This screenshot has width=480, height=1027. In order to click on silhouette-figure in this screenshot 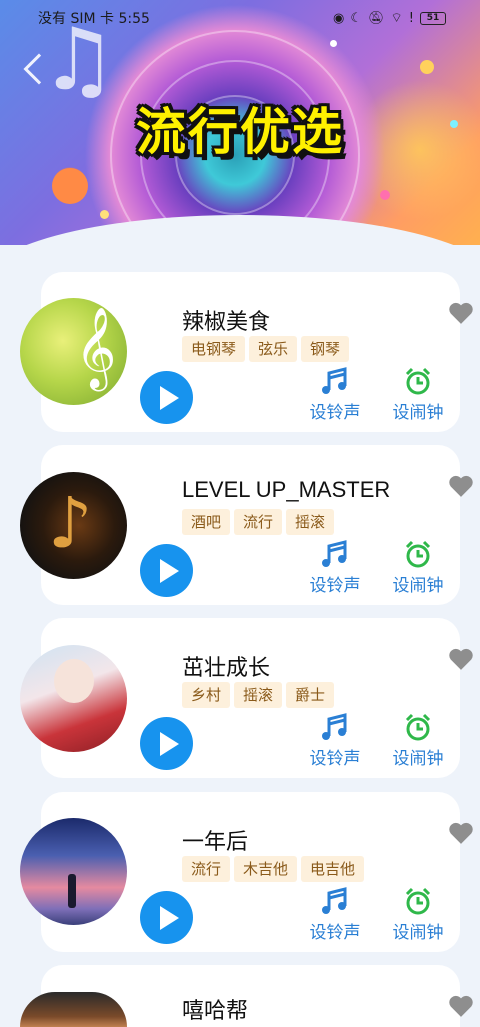, I will do `click(72, 891)`.